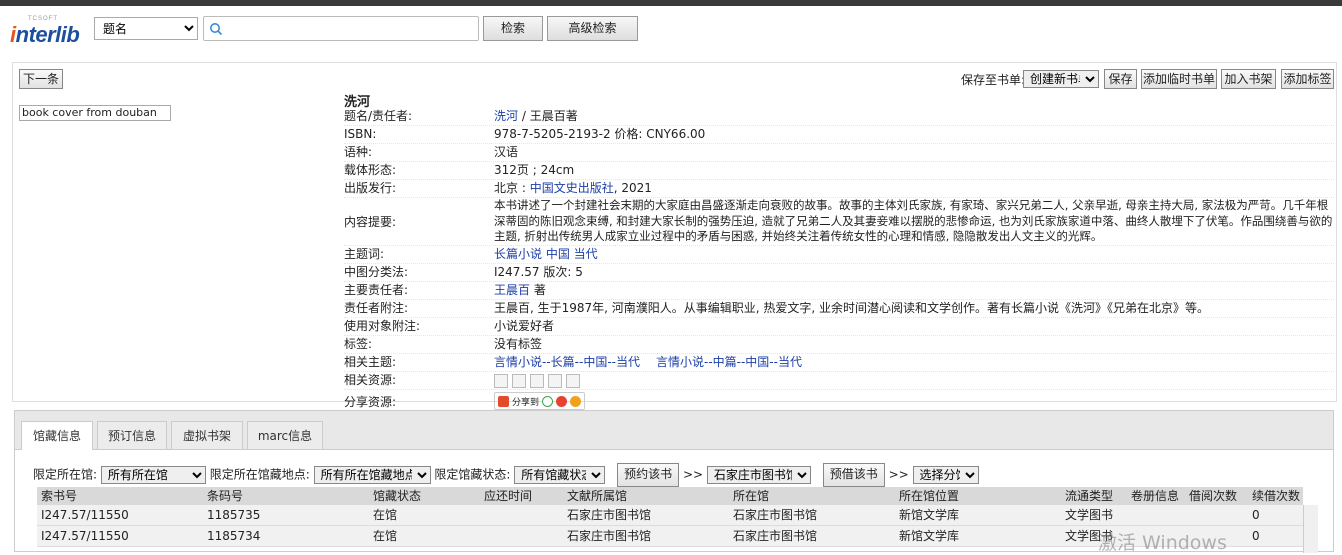  I want to click on column-header: 文献所属馆, so click(597, 496).